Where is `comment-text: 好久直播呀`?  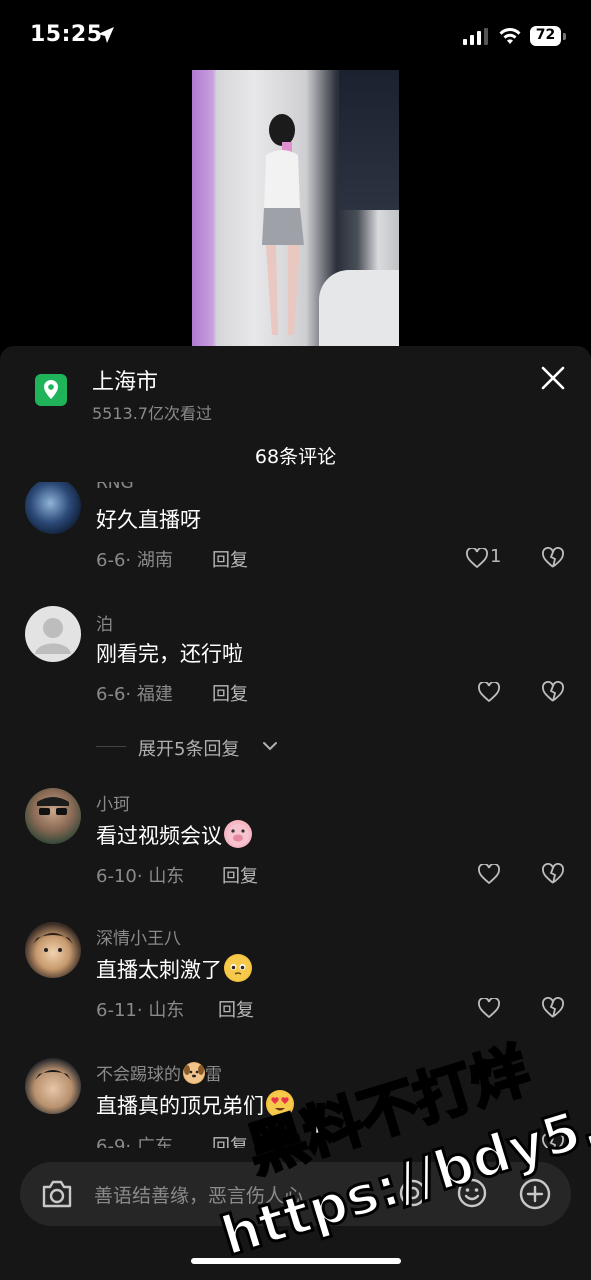
comment-text: 好久直播呀 is located at coordinates (148, 520).